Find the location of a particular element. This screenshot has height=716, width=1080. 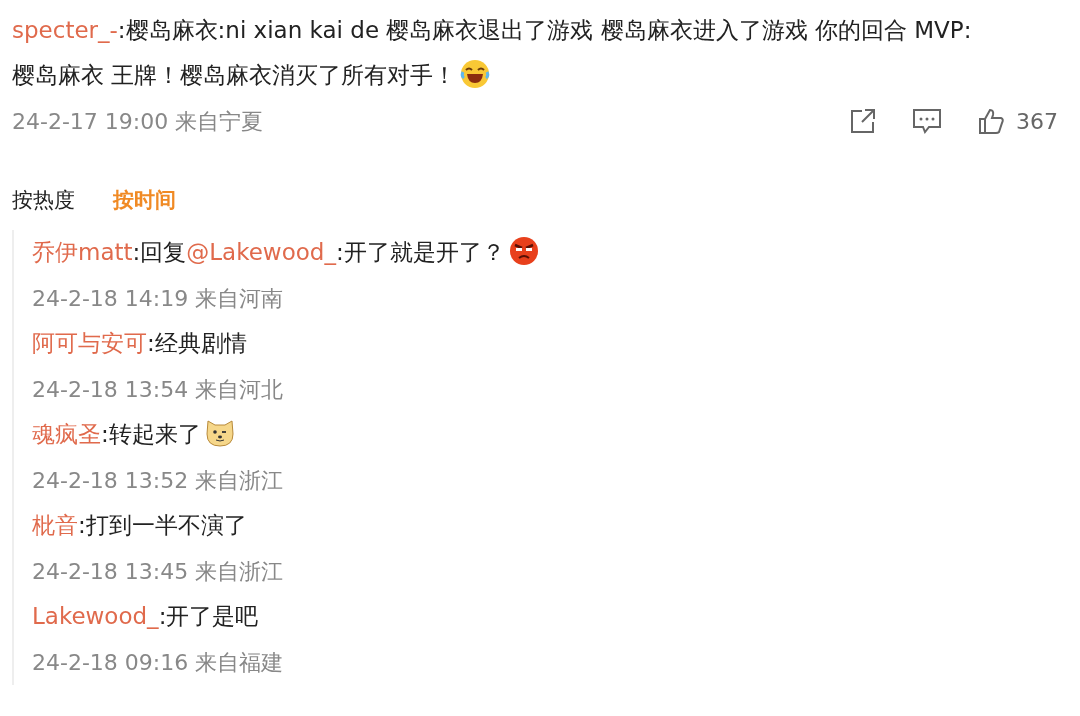

author-link: 魂疯圣 is located at coordinates (66, 434).